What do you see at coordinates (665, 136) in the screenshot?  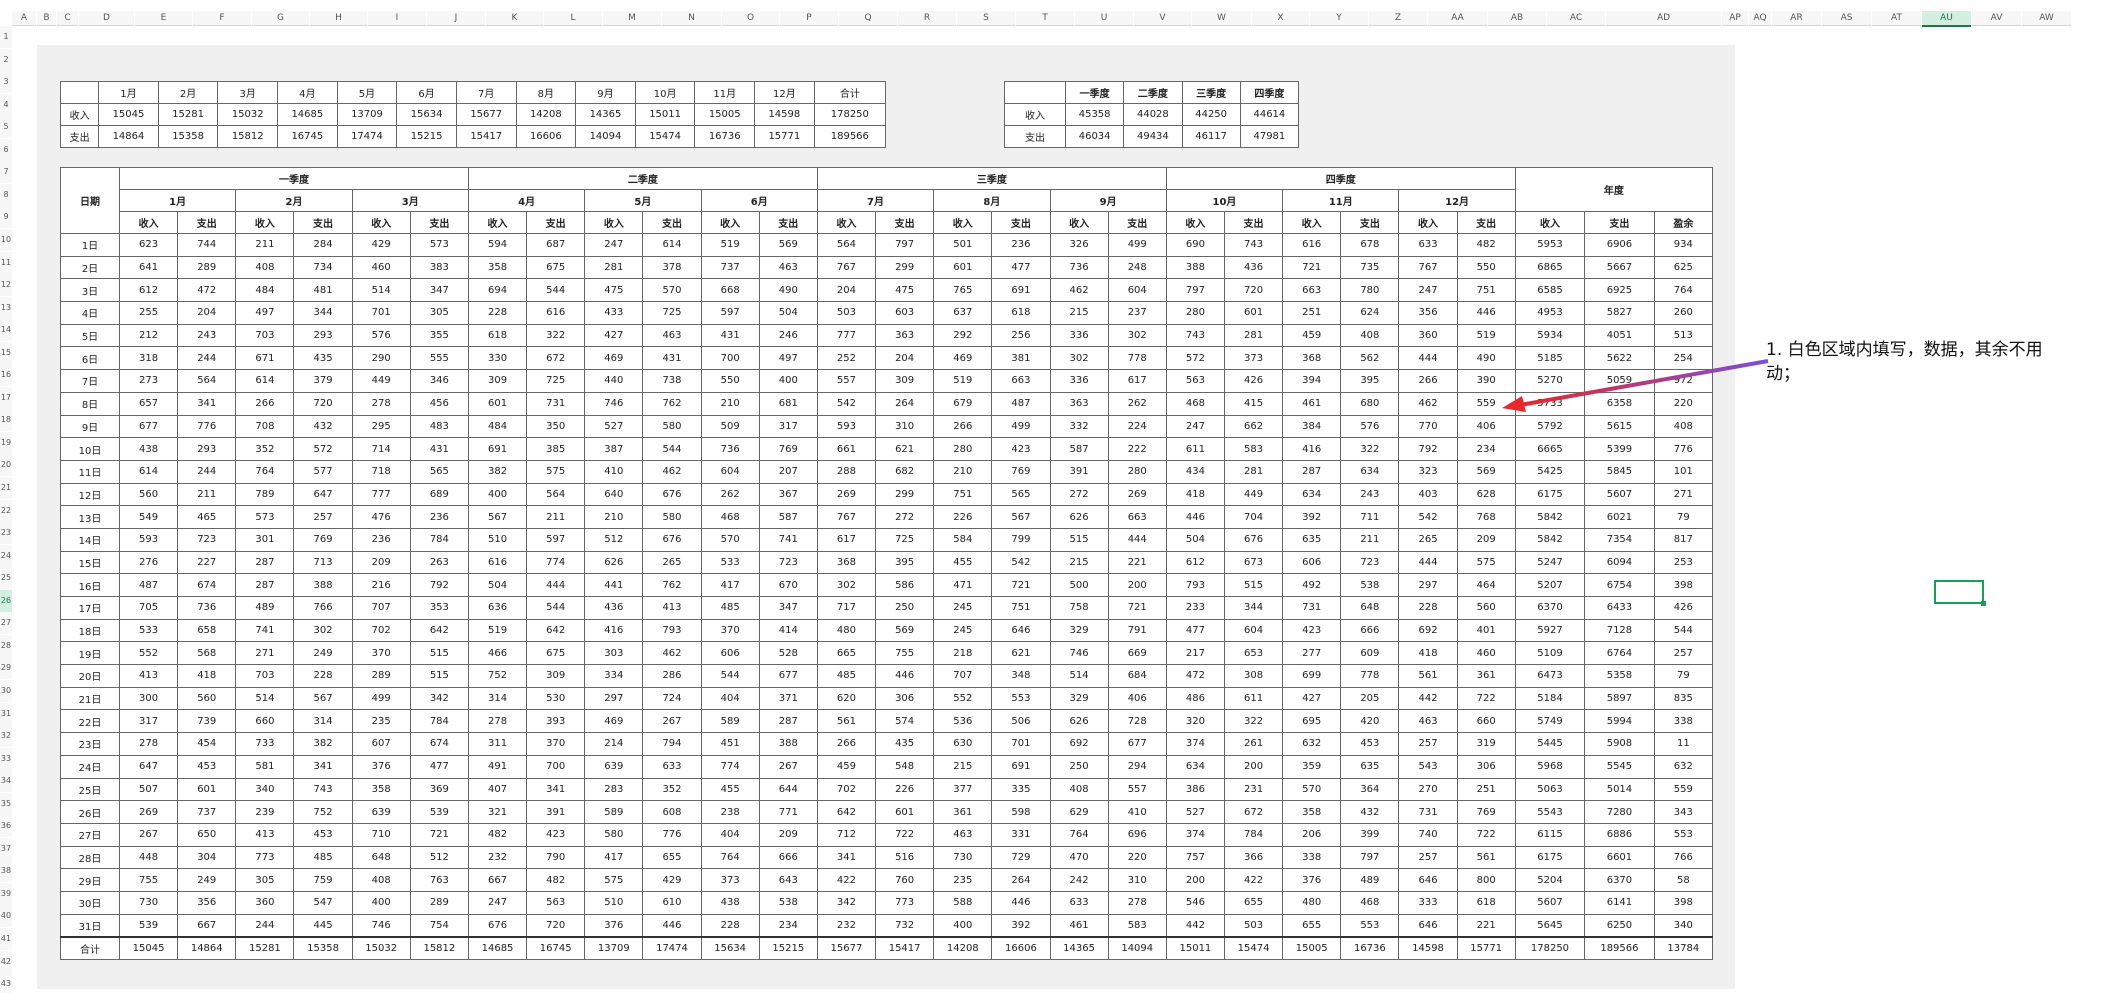 I see `summary-value-cell: 15474` at bounding box center [665, 136].